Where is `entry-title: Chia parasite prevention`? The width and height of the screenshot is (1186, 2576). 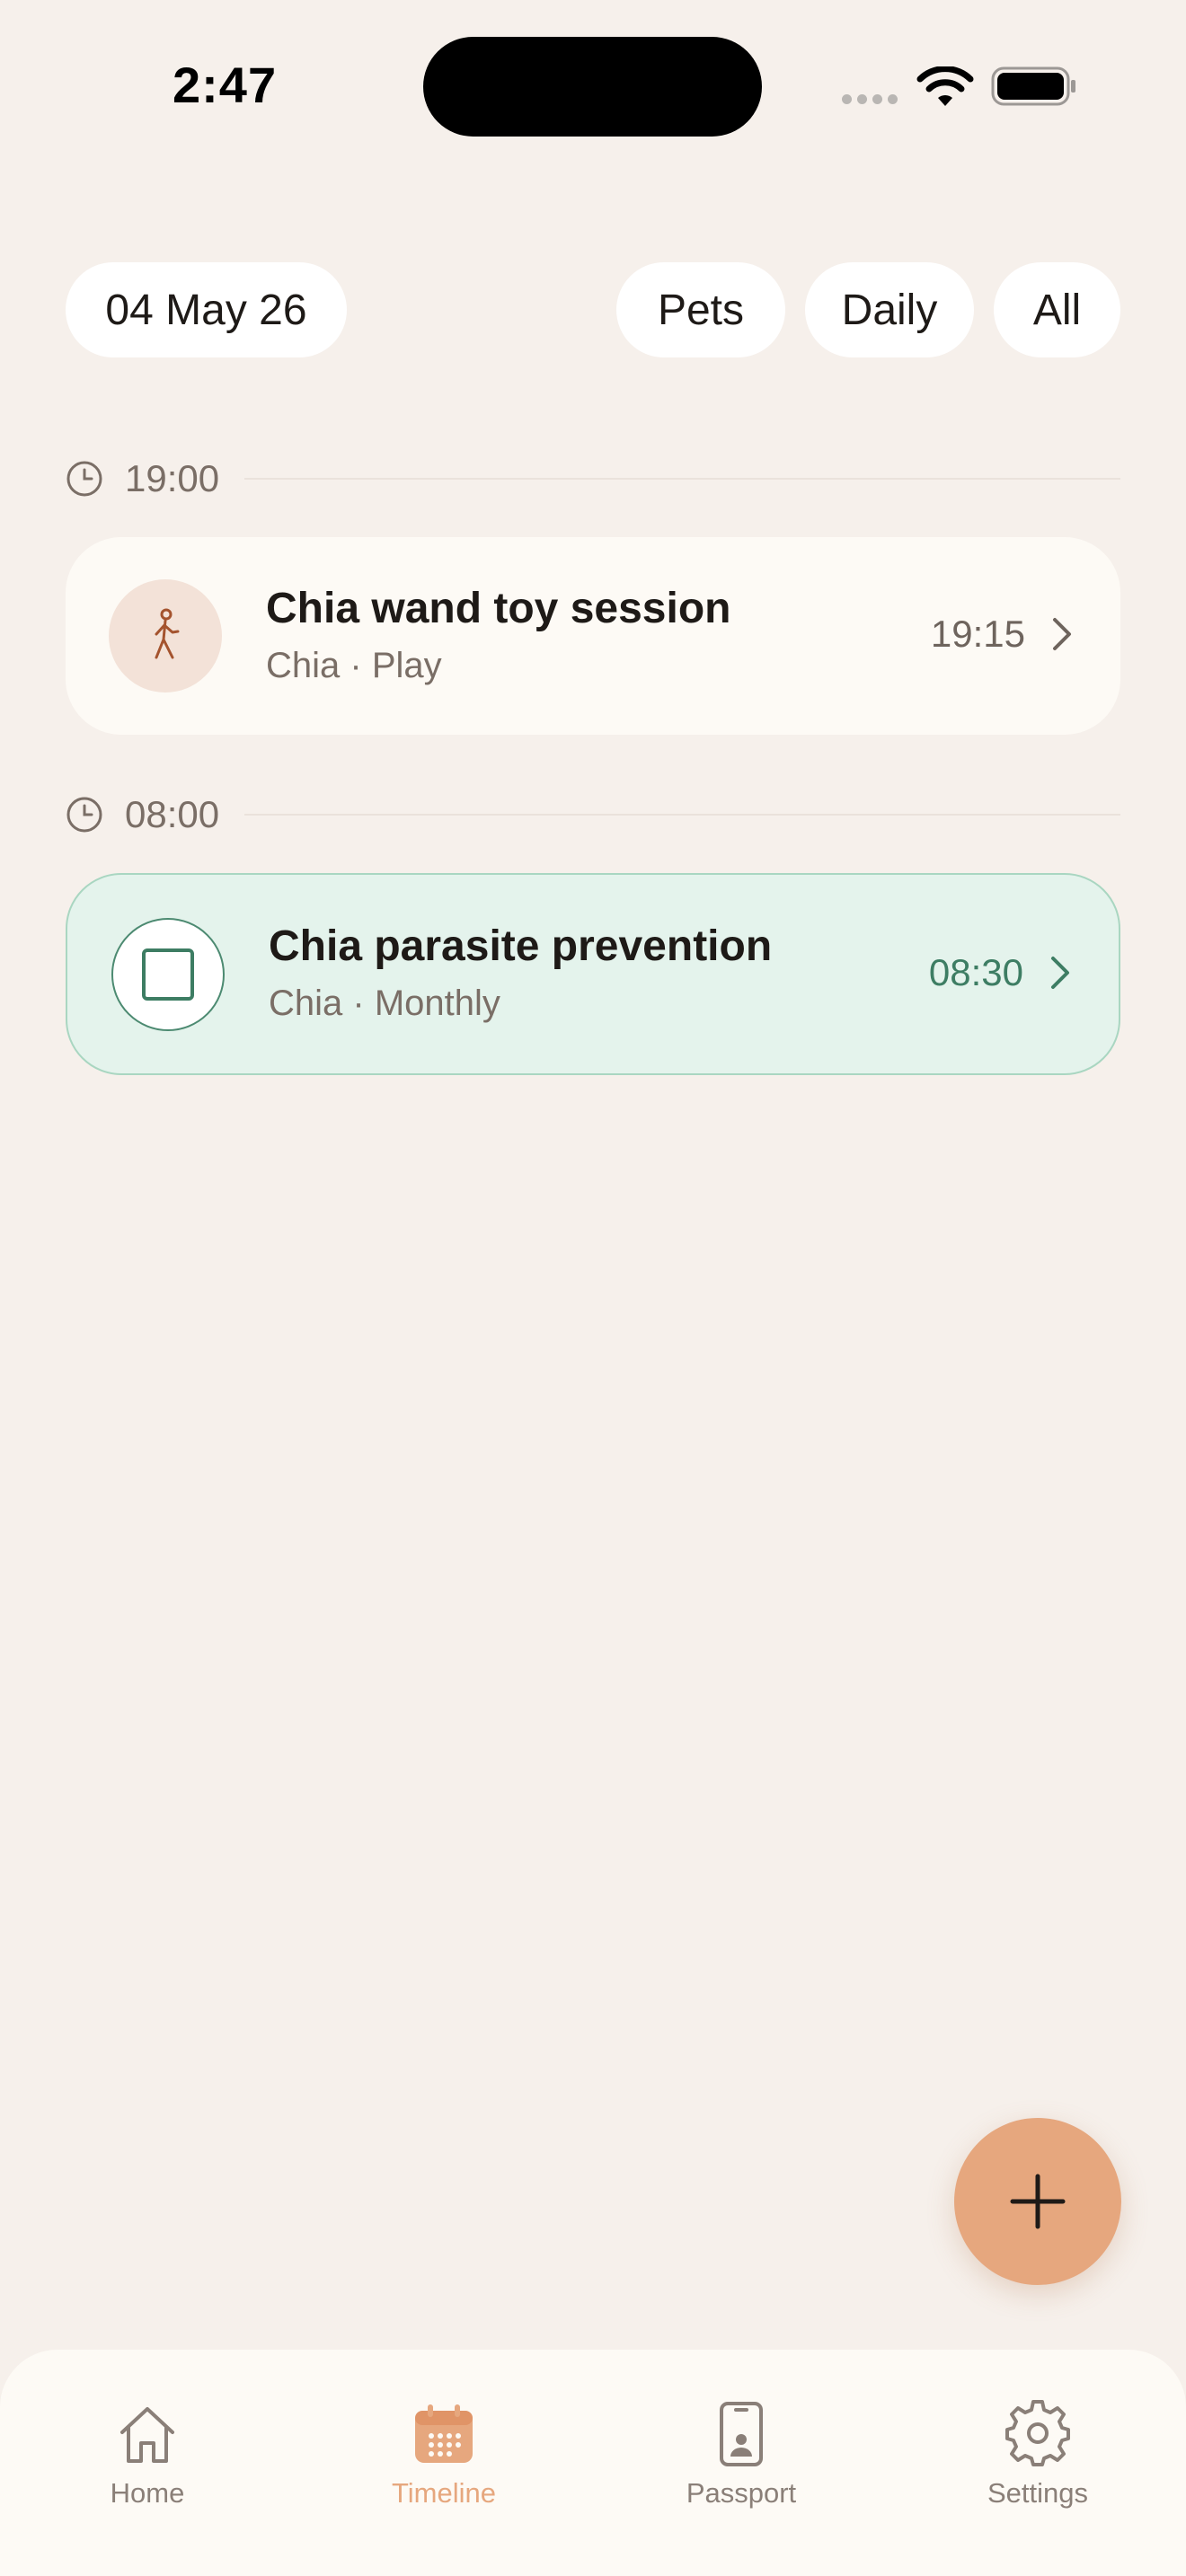 entry-title: Chia parasite prevention is located at coordinates (521, 946).